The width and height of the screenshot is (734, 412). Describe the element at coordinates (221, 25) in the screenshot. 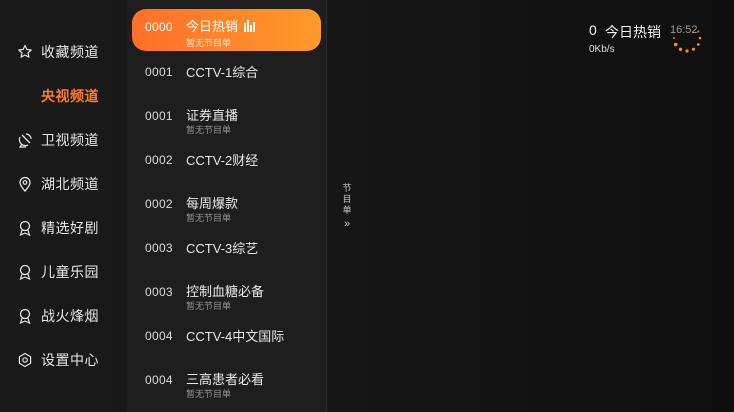

I see `channel-name: 今日热销` at that location.